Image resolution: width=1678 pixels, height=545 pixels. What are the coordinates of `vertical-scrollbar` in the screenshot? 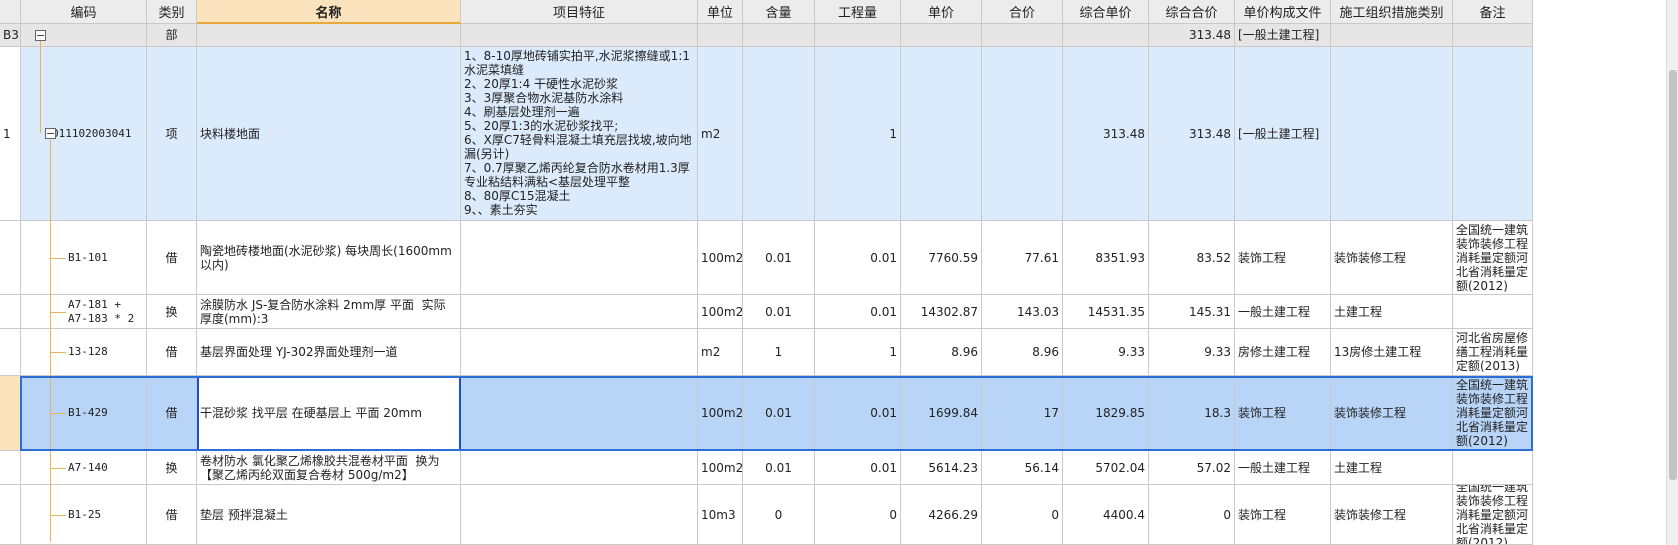 It's located at (1672, 272).